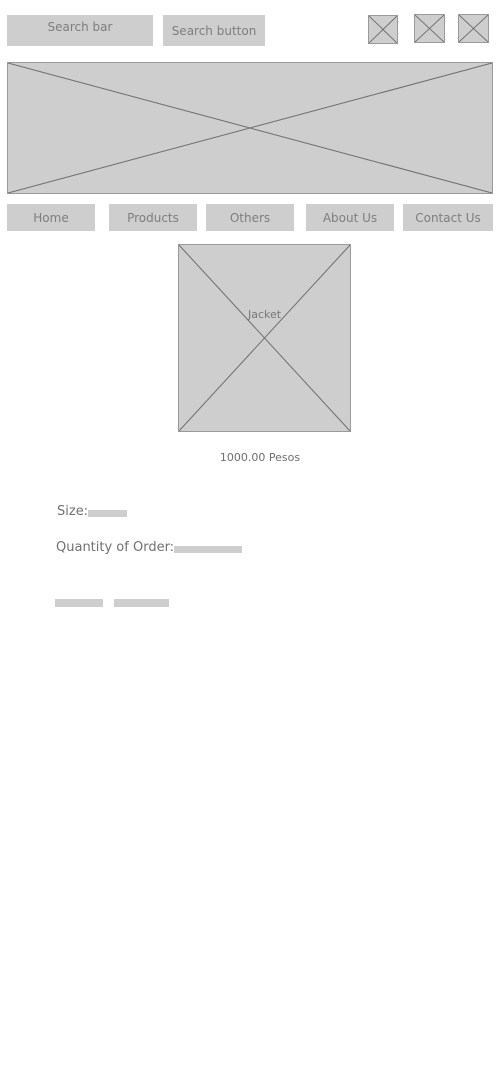  Describe the element at coordinates (264, 314) in the screenshot. I see `product-image-label: Jacket` at that location.